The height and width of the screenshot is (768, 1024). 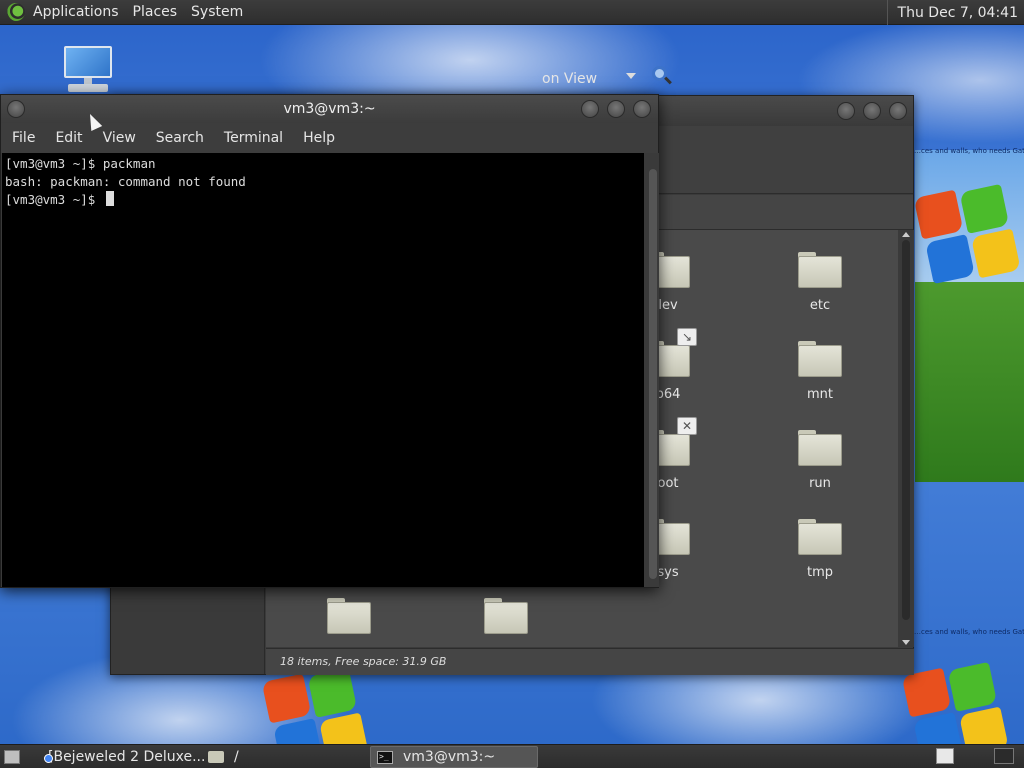 I want to click on folder-item: etc, so click(x=820, y=289).